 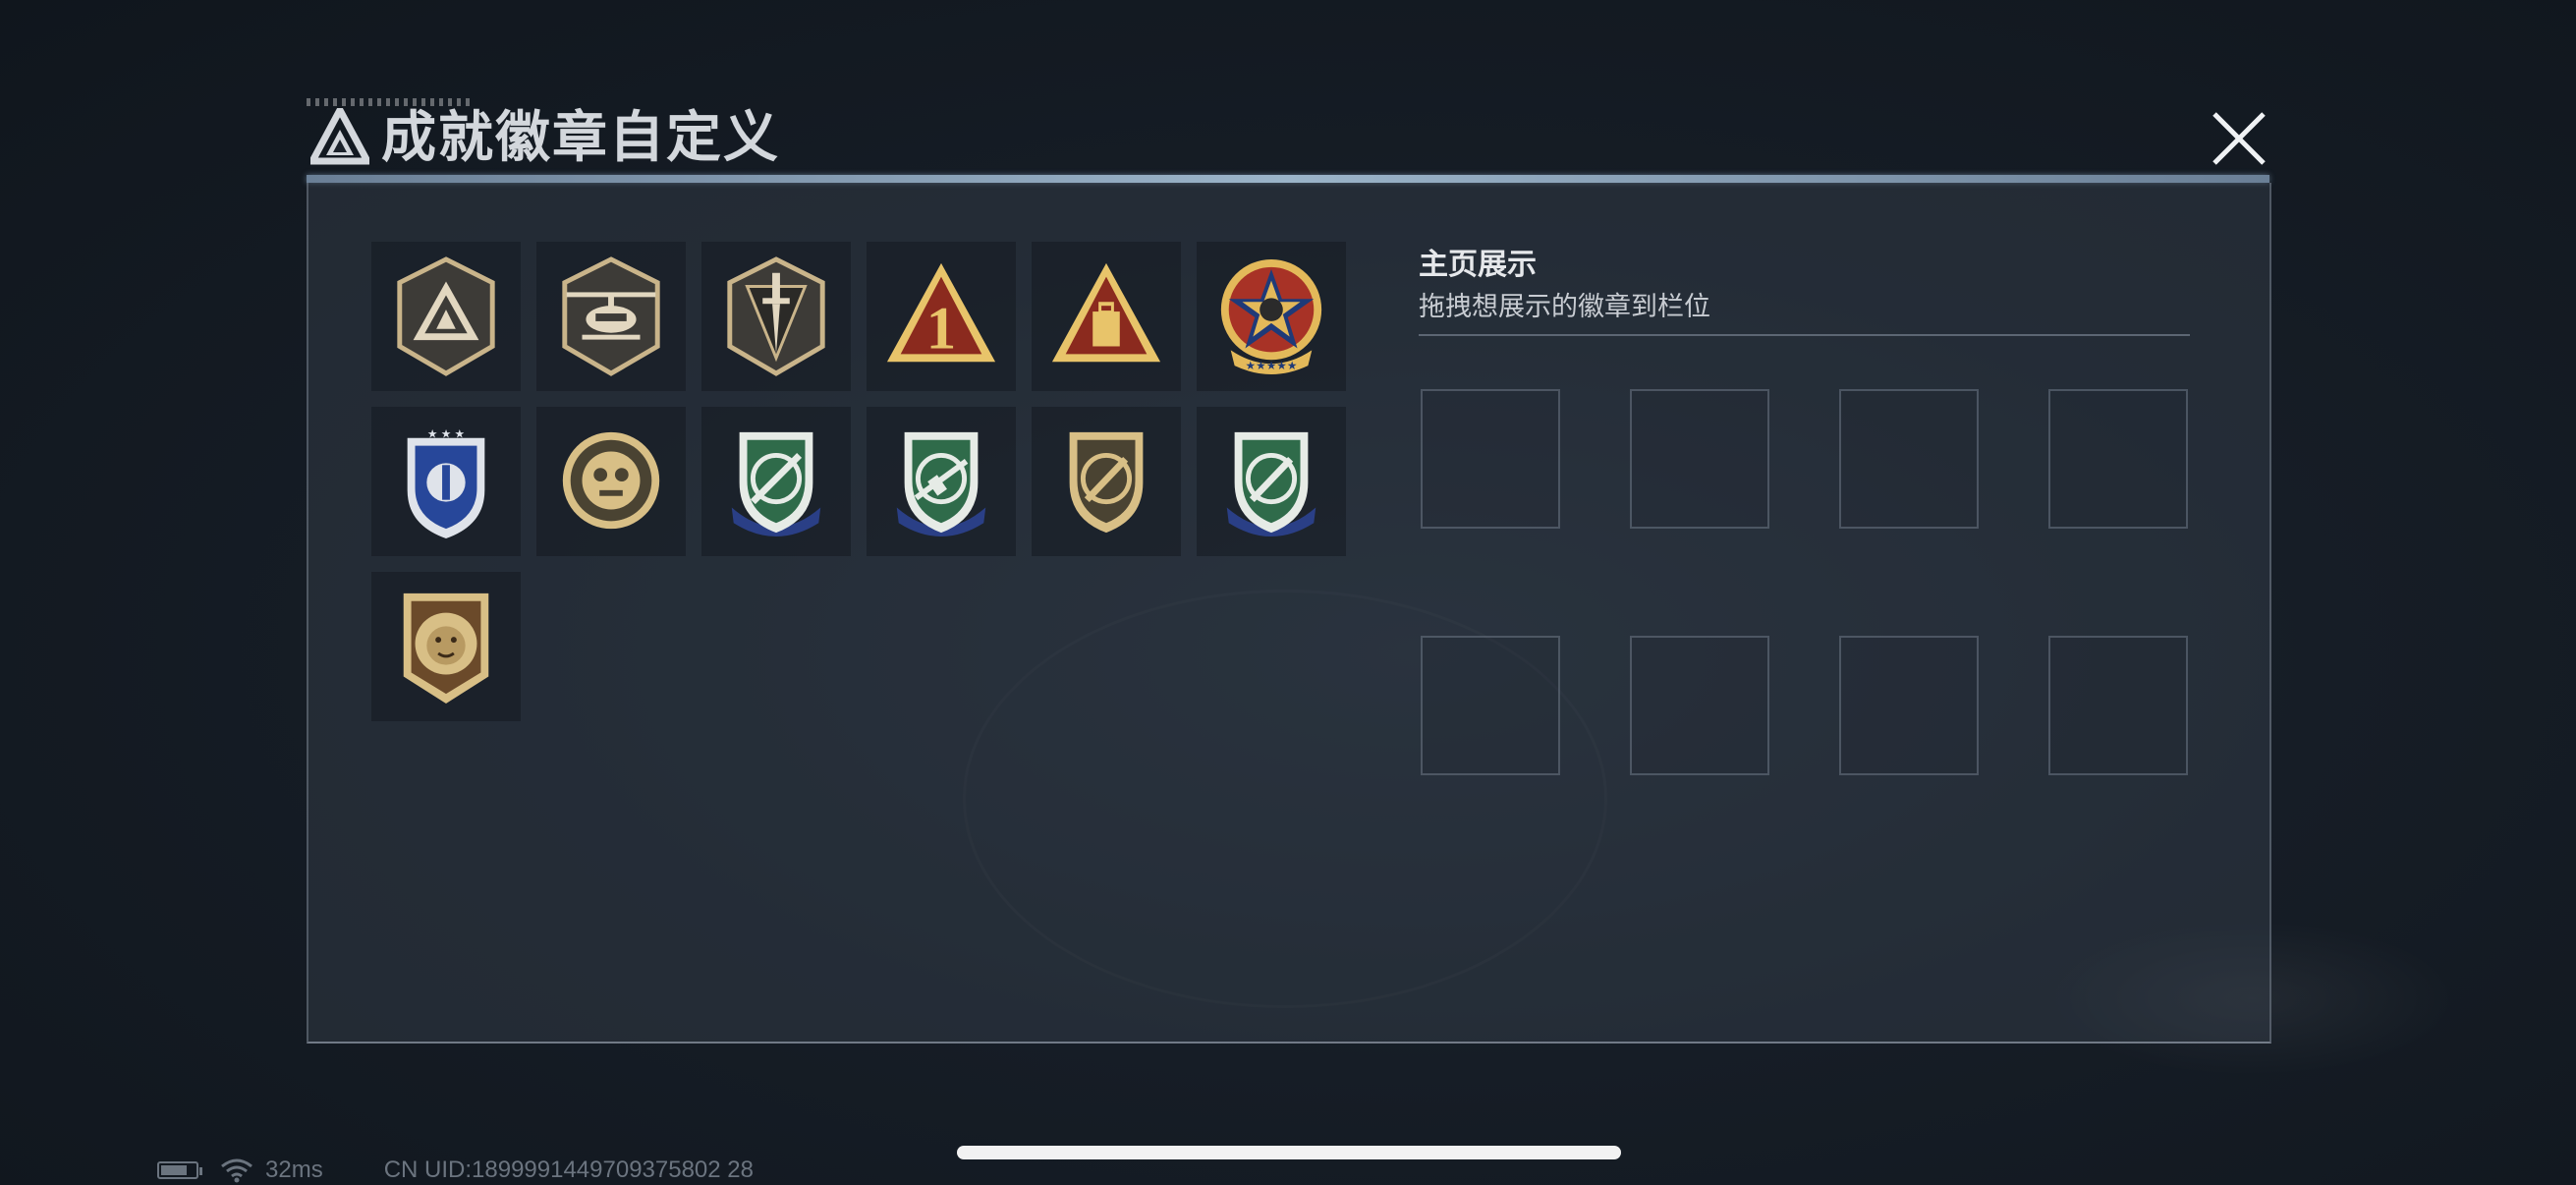 What do you see at coordinates (1478, 265) in the screenshot?
I see `showcase-title: 主页展示` at bounding box center [1478, 265].